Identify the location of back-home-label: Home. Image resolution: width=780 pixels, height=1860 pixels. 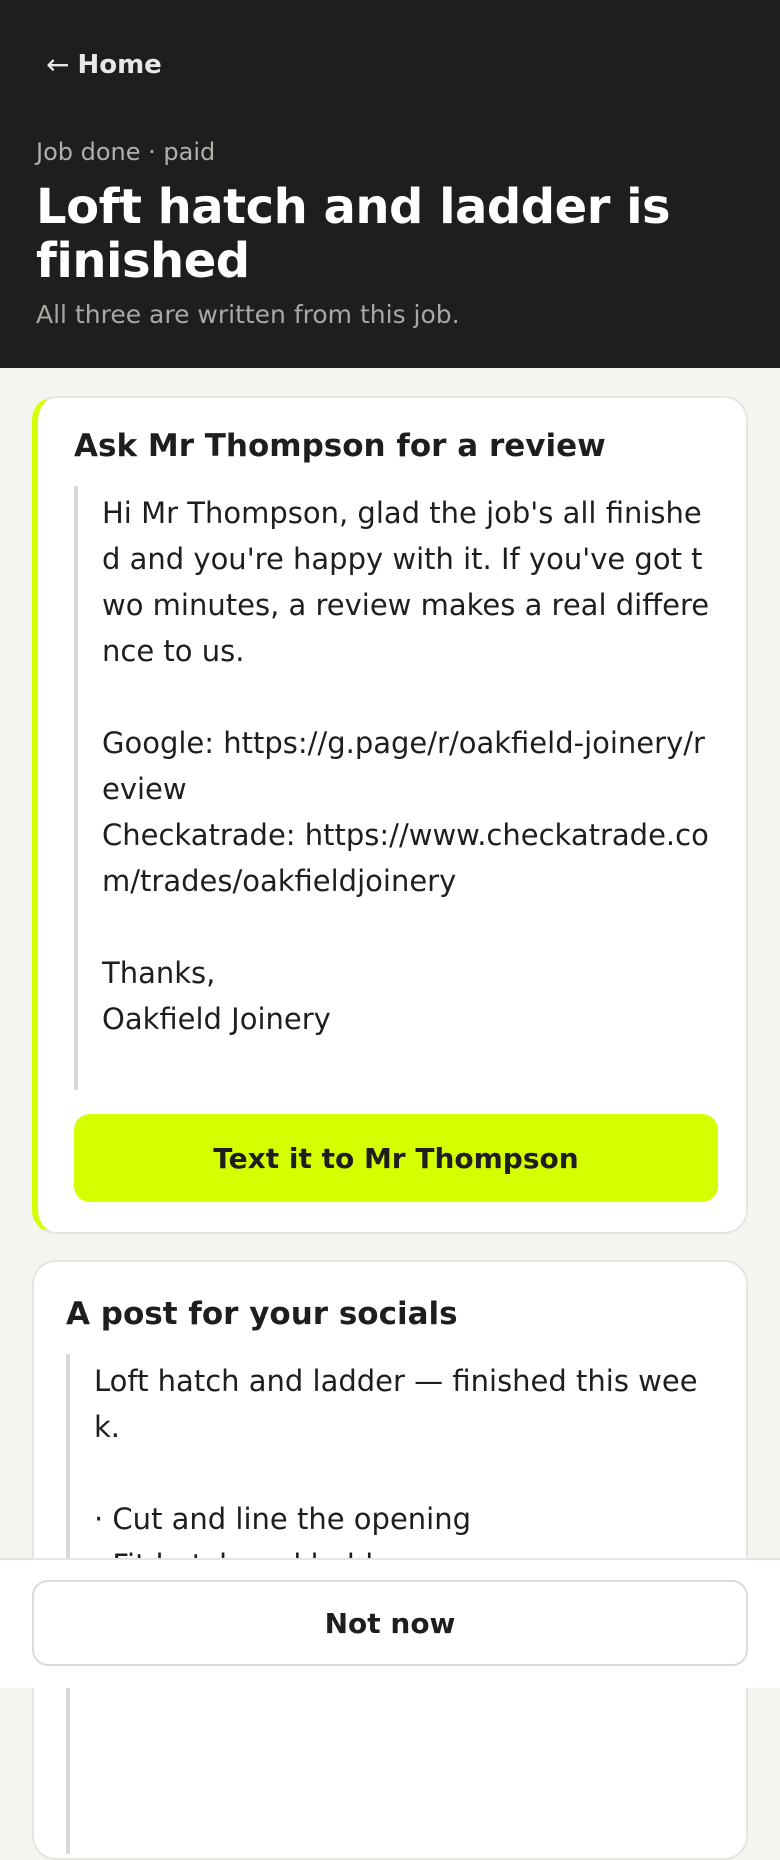
(119, 64).